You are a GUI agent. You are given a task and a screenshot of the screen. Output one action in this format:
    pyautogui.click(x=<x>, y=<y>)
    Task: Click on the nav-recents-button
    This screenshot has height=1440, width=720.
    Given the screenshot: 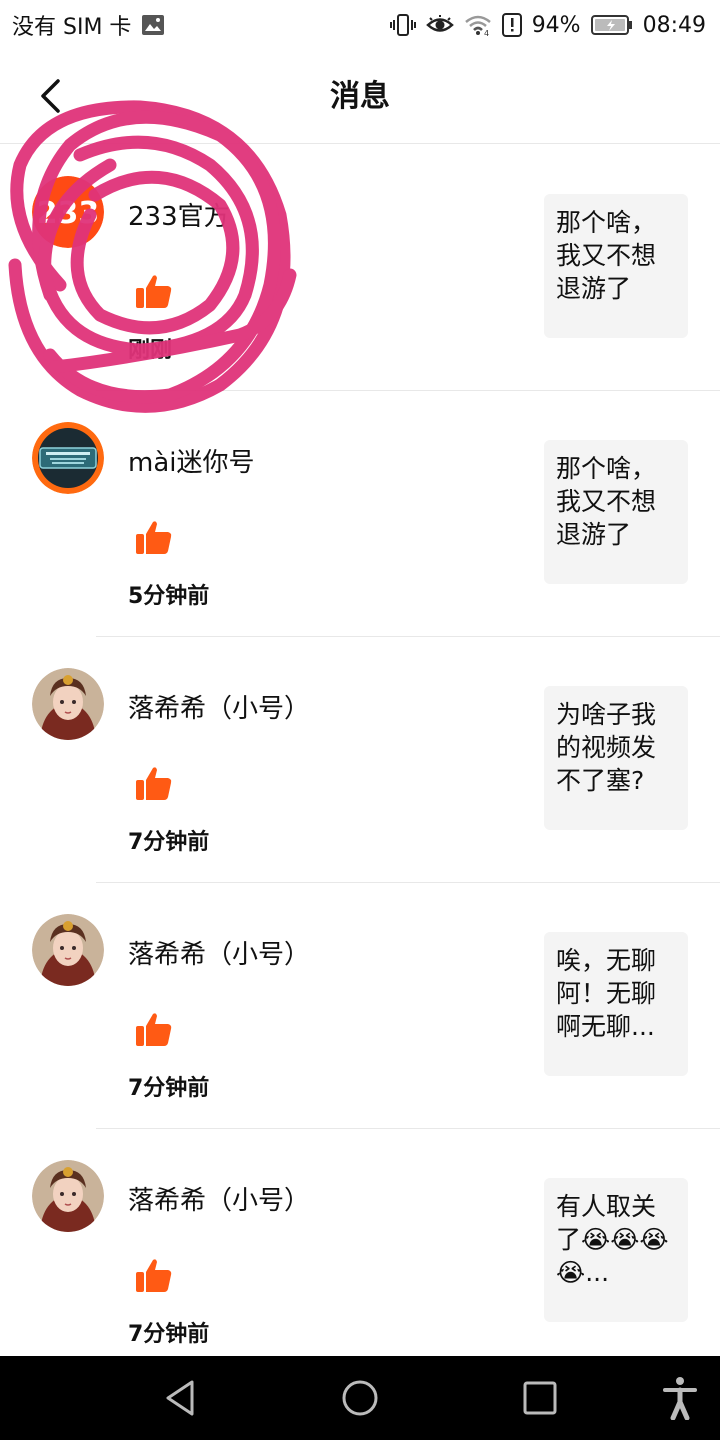 What is the action you would take?
    pyautogui.click(x=540, y=1398)
    